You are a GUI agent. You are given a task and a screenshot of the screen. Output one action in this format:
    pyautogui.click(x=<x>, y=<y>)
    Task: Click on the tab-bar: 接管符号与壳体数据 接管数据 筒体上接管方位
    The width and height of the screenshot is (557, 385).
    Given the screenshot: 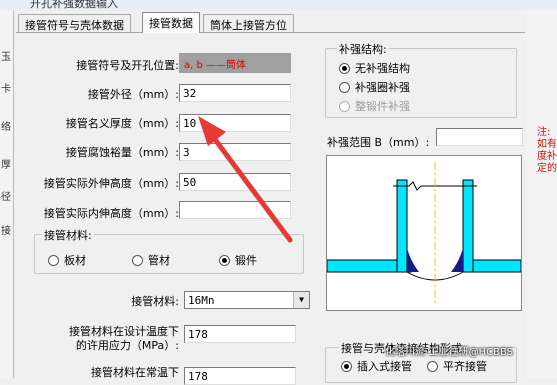 What is the action you would take?
    pyautogui.click(x=270, y=22)
    